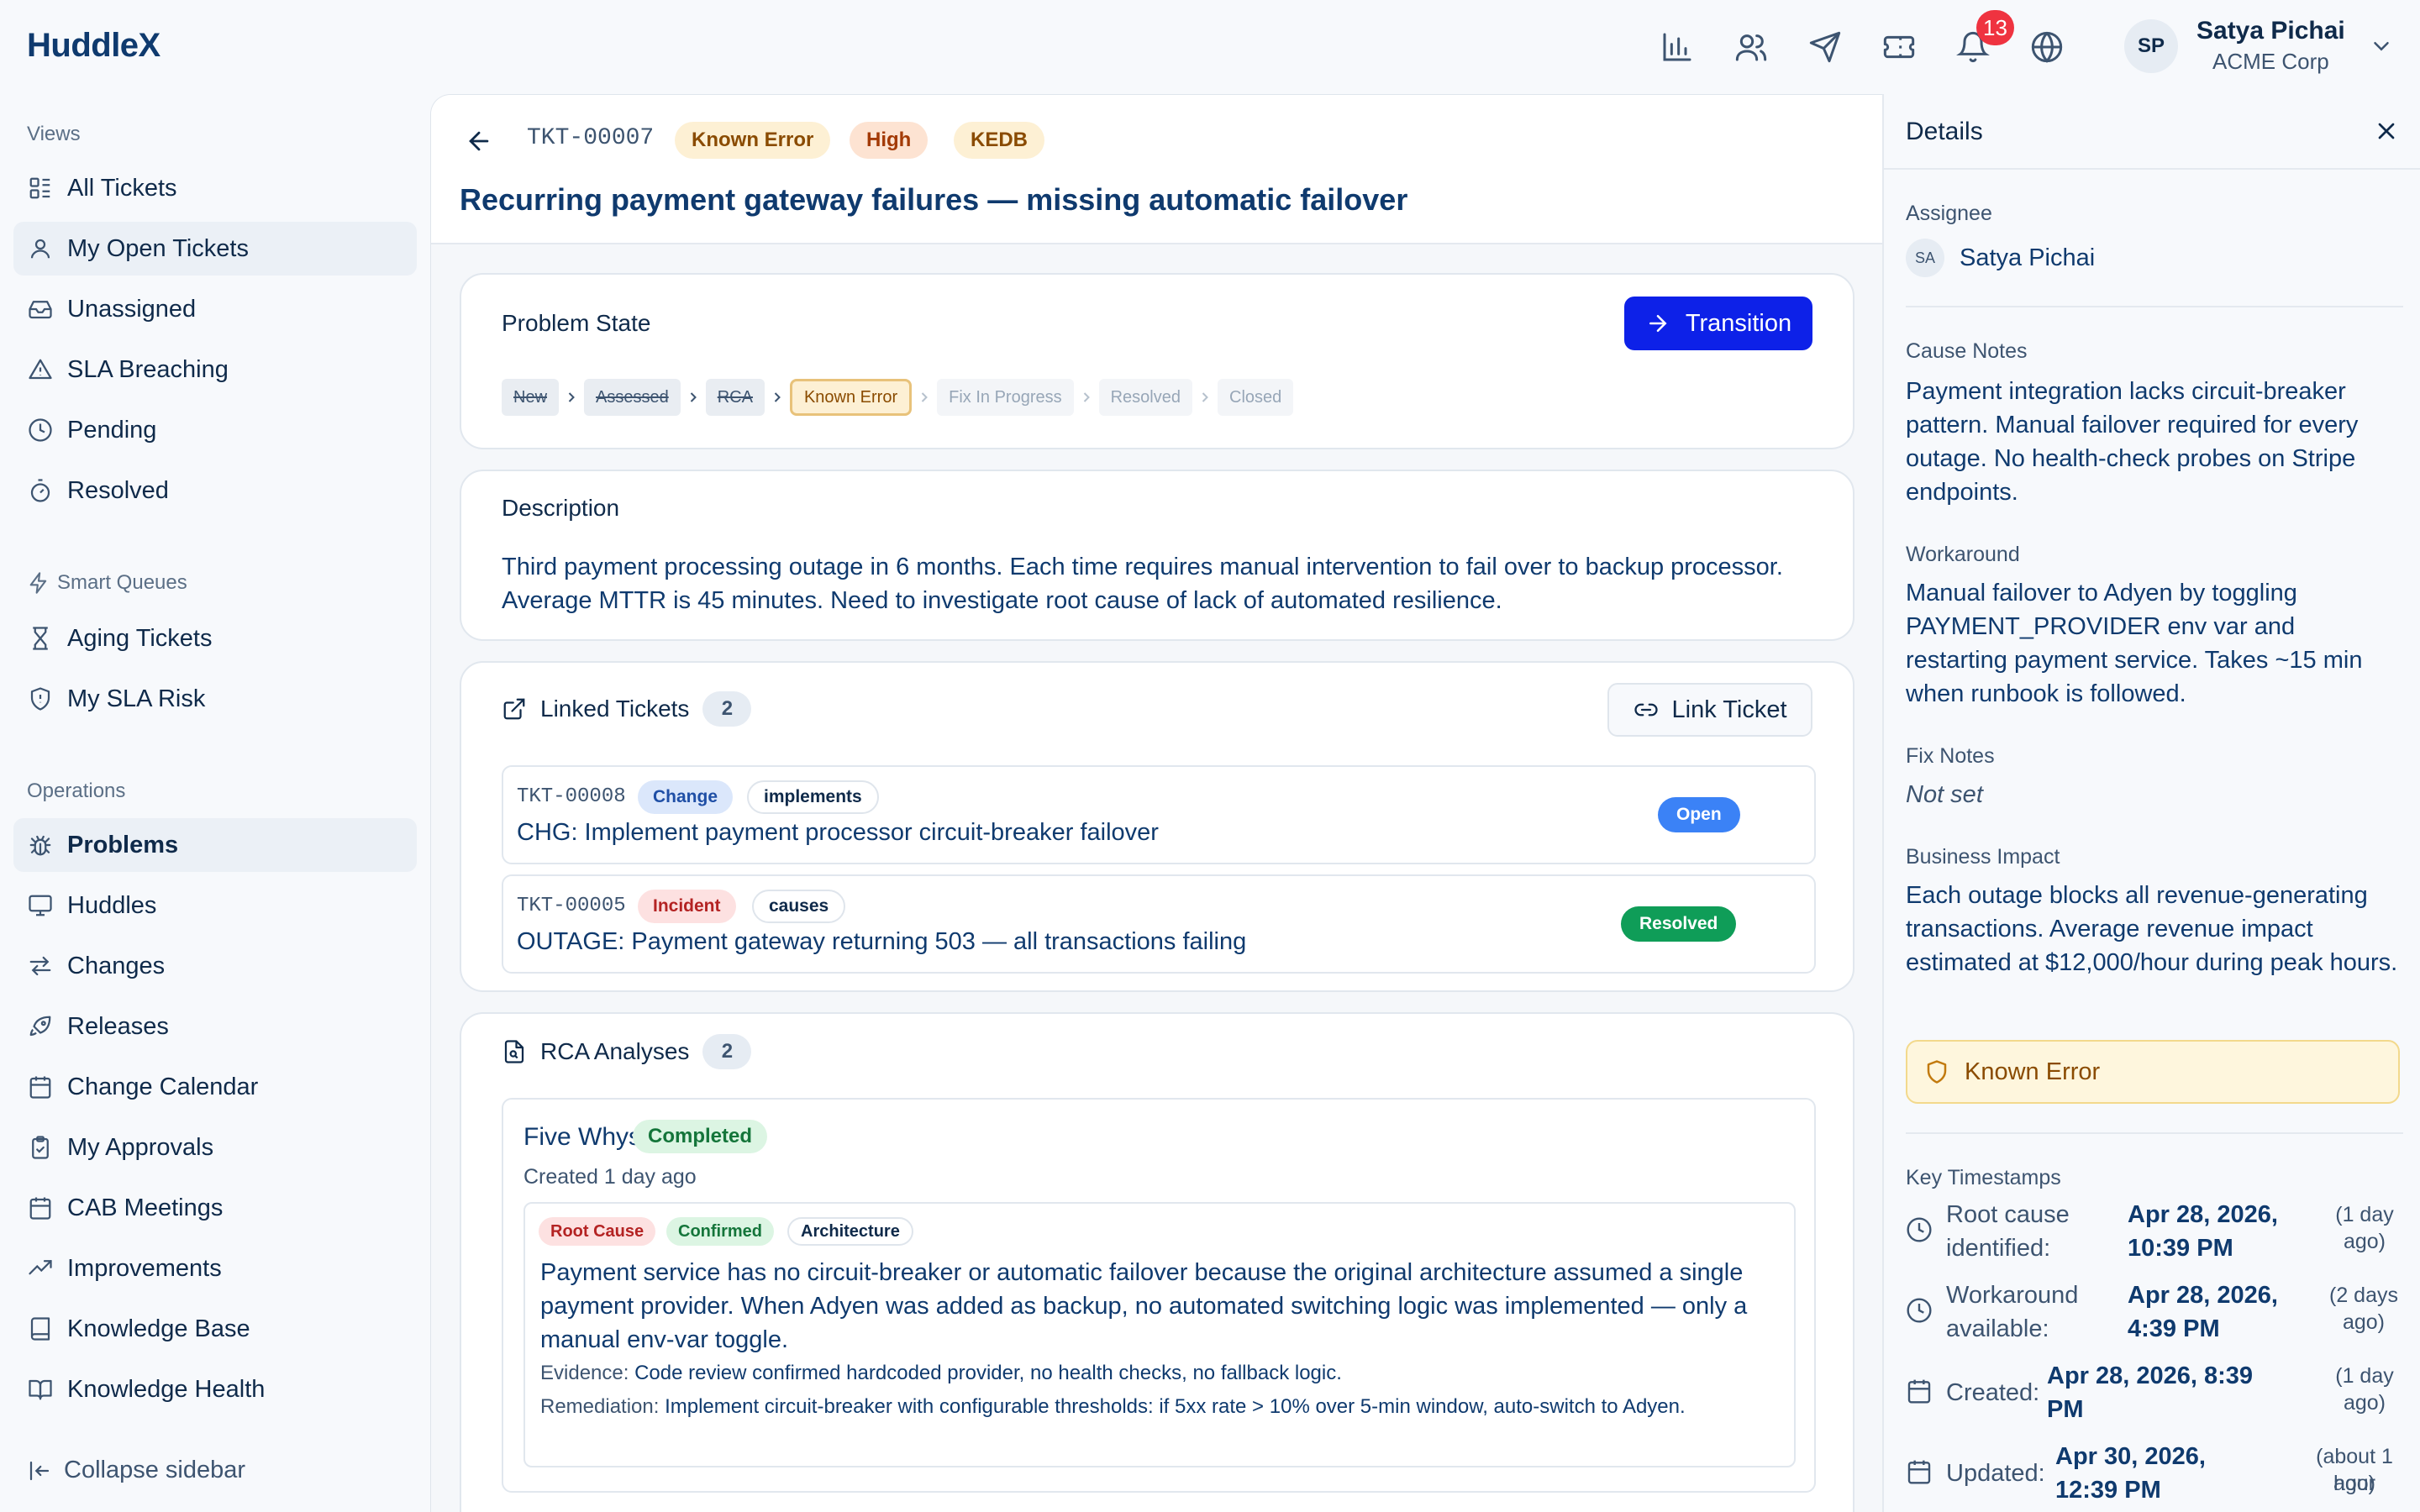  What do you see at coordinates (40, 1389) in the screenshot?
I see `book-open-icon` at bounding box center [40, 1389].